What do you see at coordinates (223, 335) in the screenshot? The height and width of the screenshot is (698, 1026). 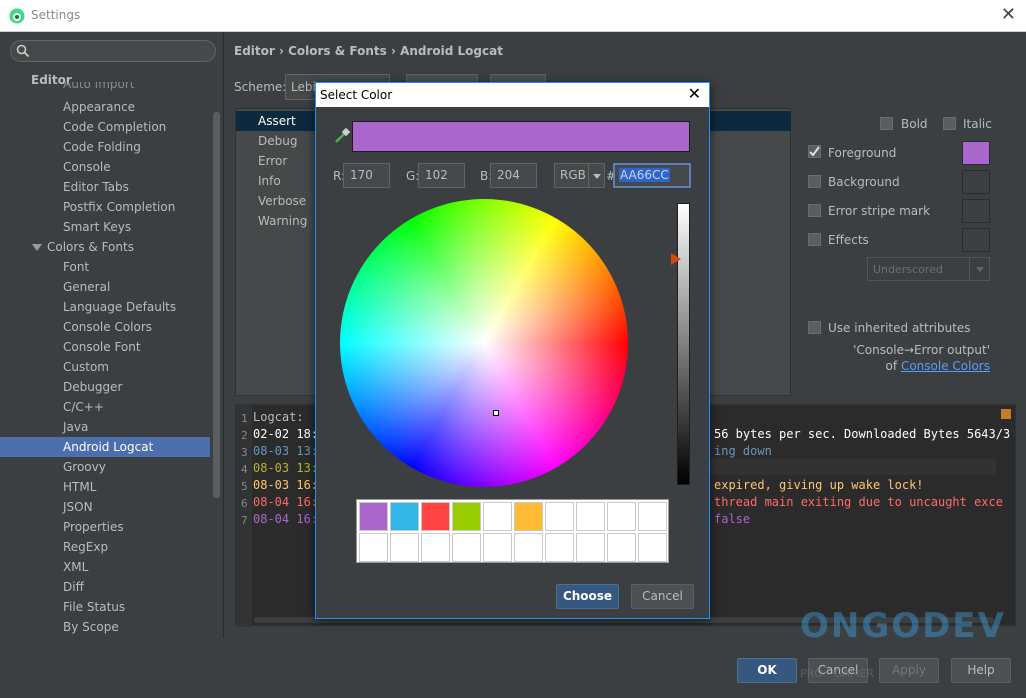 I see `panel-divider` at bounding box center [223, 335].